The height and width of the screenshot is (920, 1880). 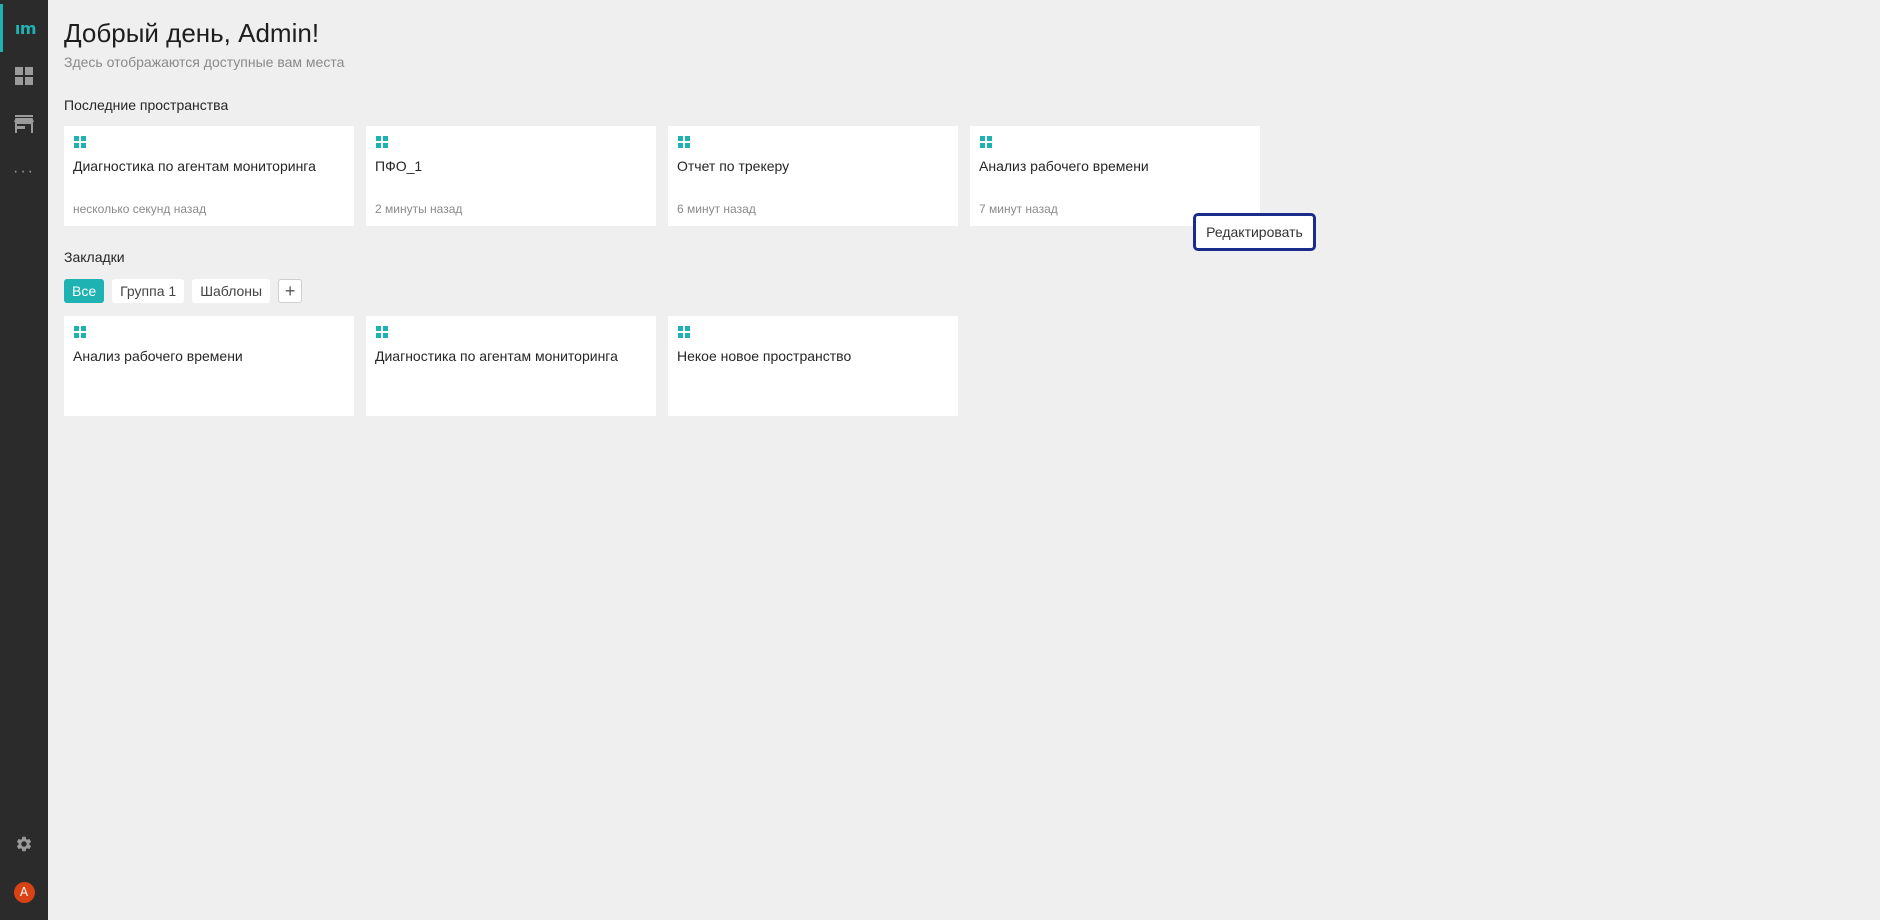 I want to click on card-title: ПФО_1, so click(x=399, y=166).